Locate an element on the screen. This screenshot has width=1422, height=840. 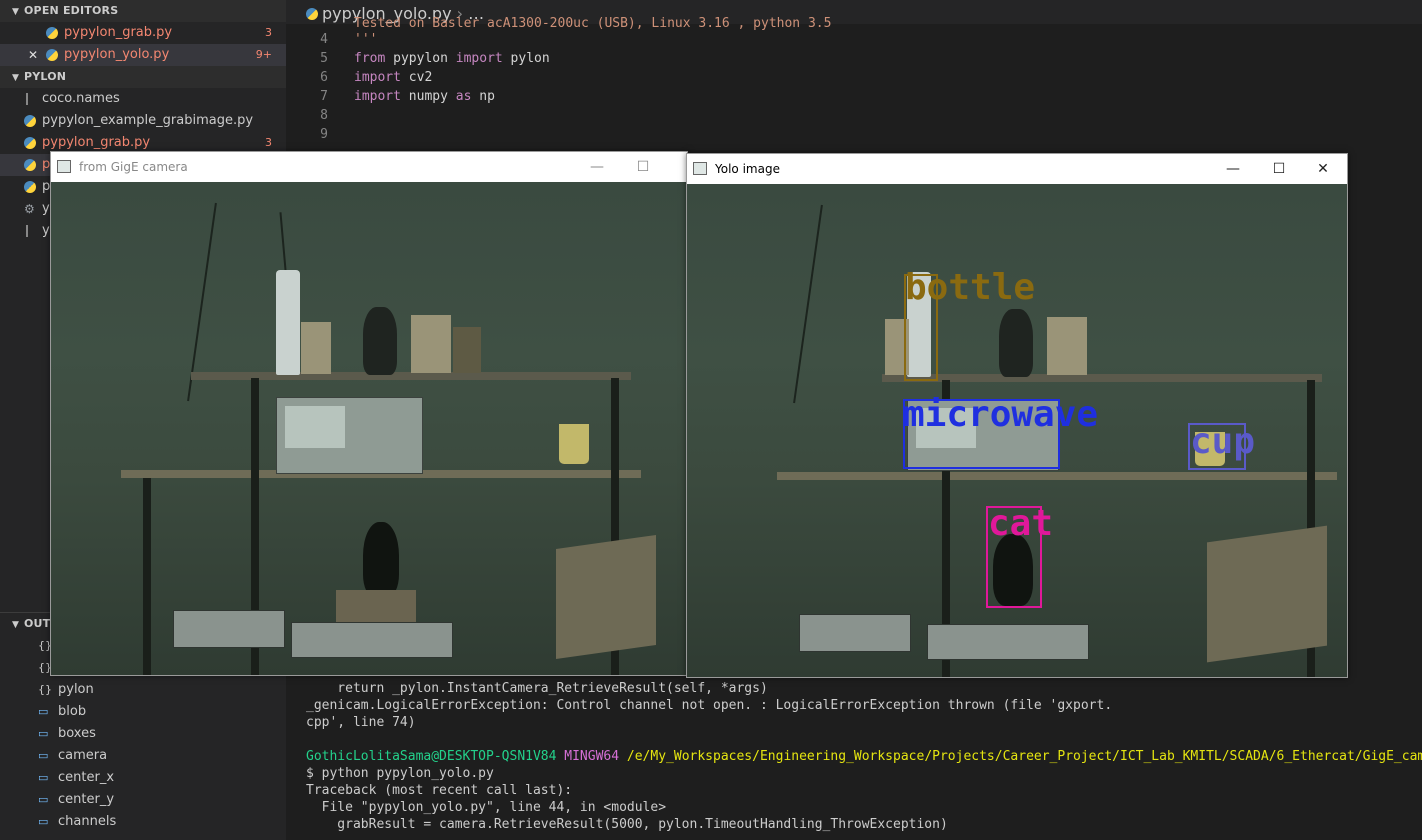
gear-icon: ⚙ is located at coordinates (29, 209).